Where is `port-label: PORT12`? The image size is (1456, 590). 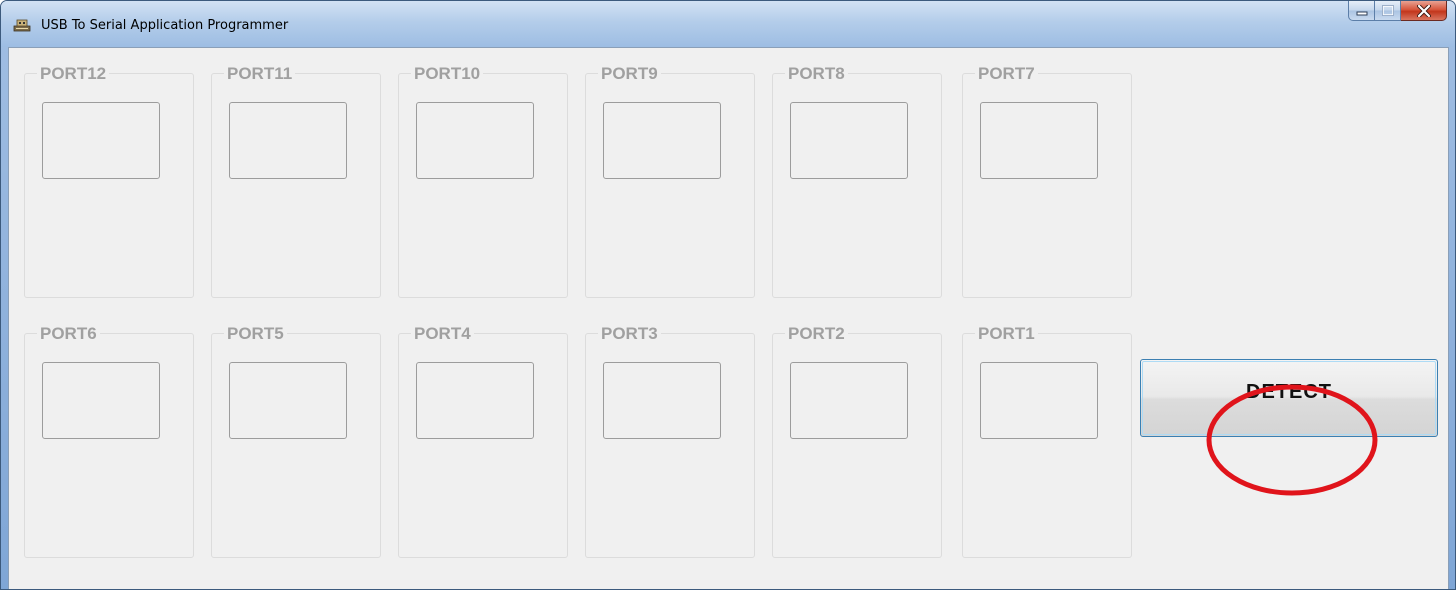 port-label: PORT12 is located at coordinates (73, 74).